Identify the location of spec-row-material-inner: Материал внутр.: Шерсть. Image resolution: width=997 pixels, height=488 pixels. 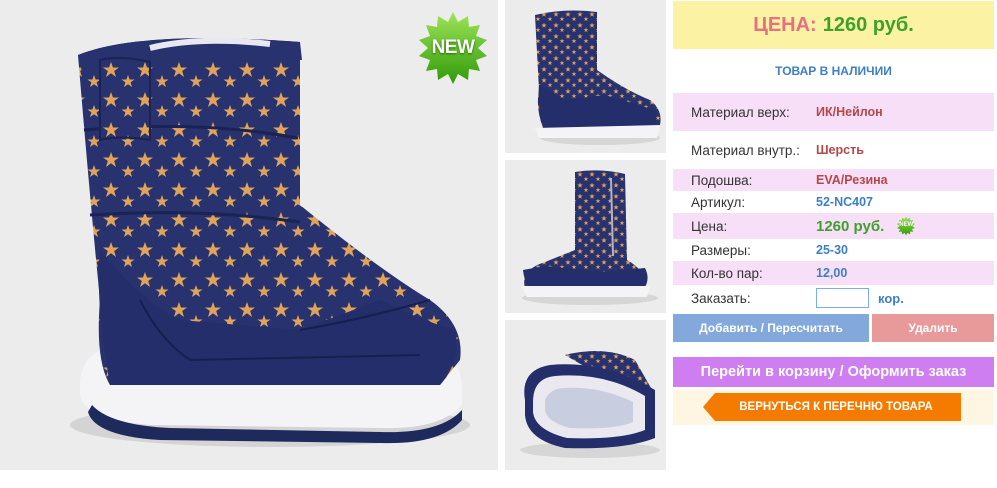
(833, 150).